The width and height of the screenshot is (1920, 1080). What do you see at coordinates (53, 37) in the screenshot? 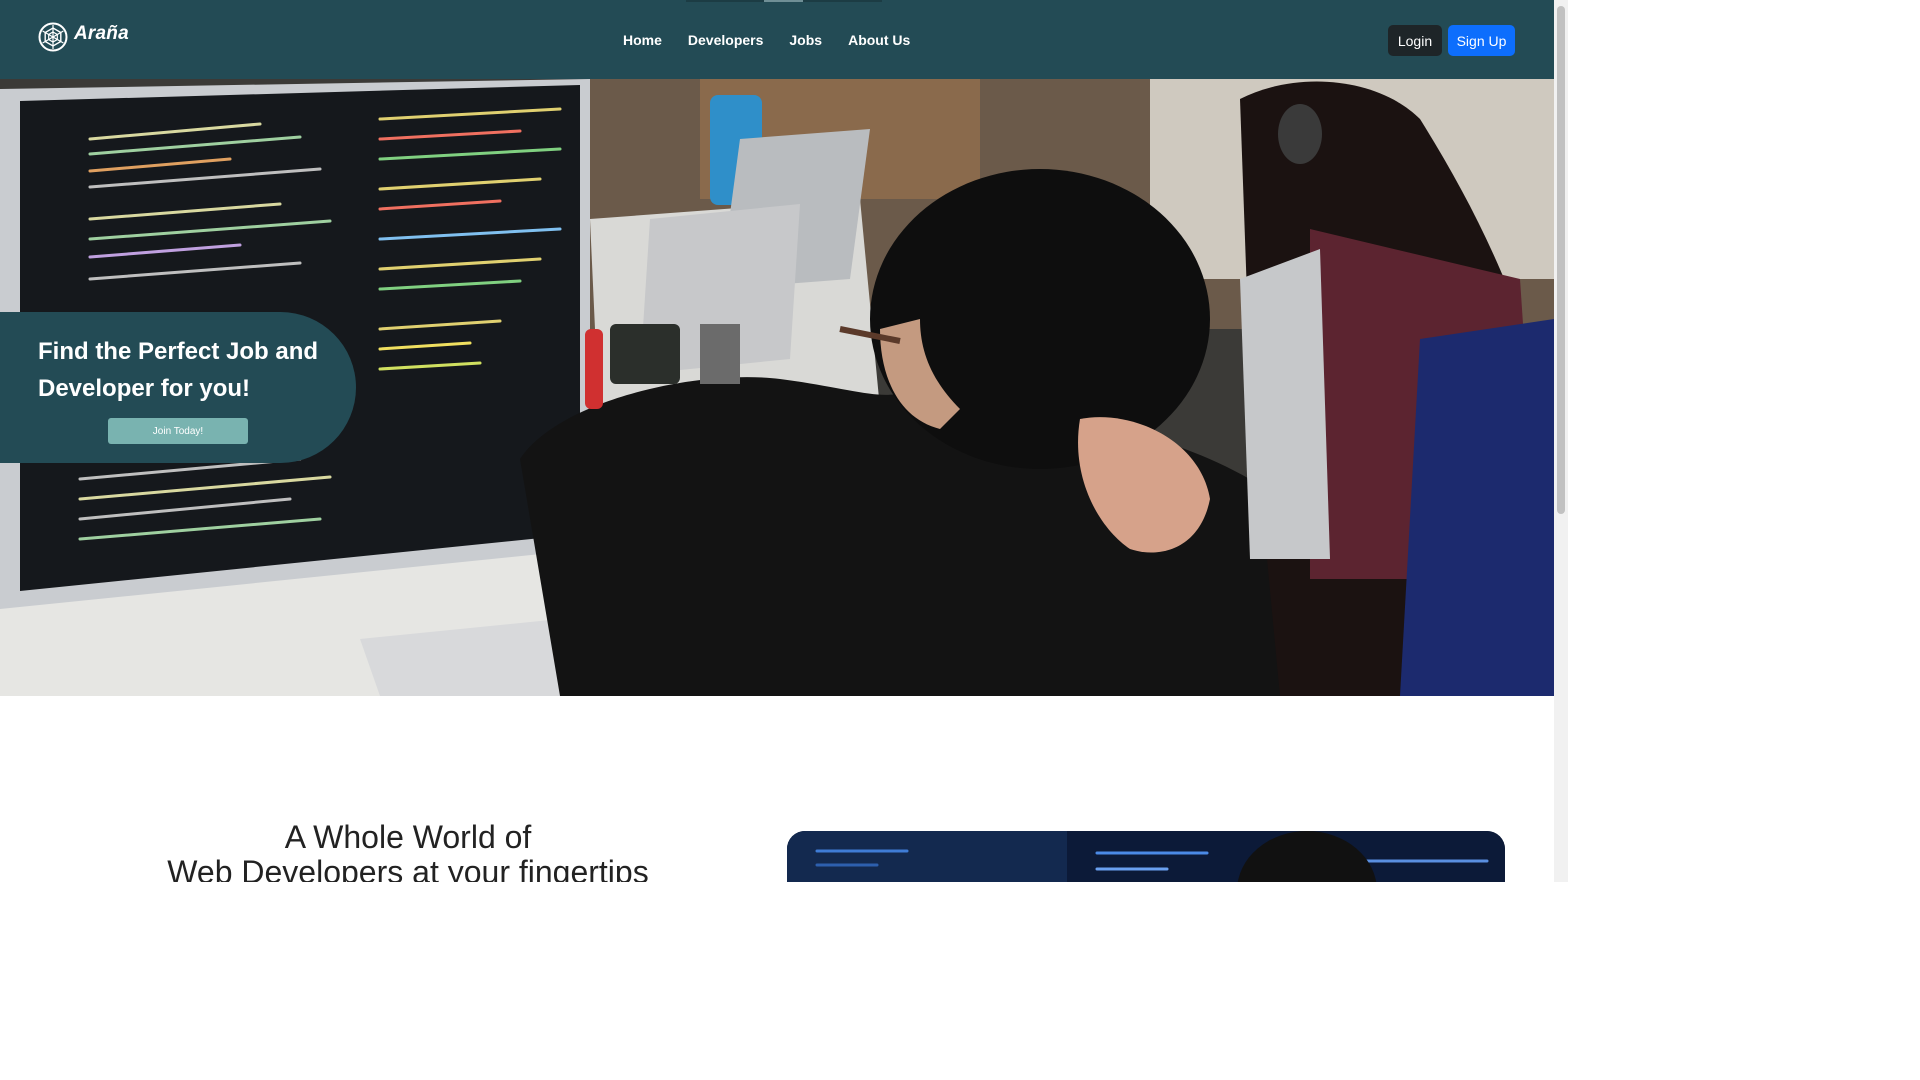
I see `spider-web-icon` at bounding box center [53, 37].